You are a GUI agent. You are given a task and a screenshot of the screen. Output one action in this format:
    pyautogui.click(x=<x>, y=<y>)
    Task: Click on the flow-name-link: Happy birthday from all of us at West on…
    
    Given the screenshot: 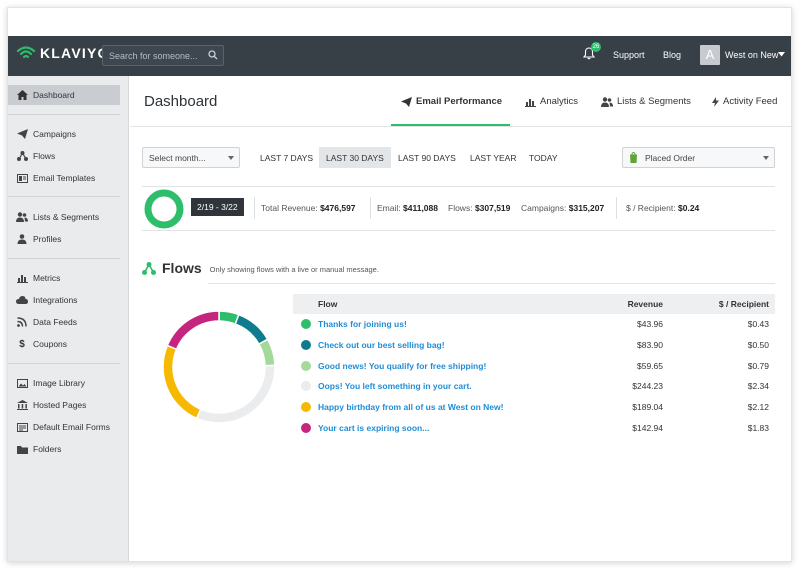 What is the action you would take?
    pyautogui.click(x=410, y=407)
    